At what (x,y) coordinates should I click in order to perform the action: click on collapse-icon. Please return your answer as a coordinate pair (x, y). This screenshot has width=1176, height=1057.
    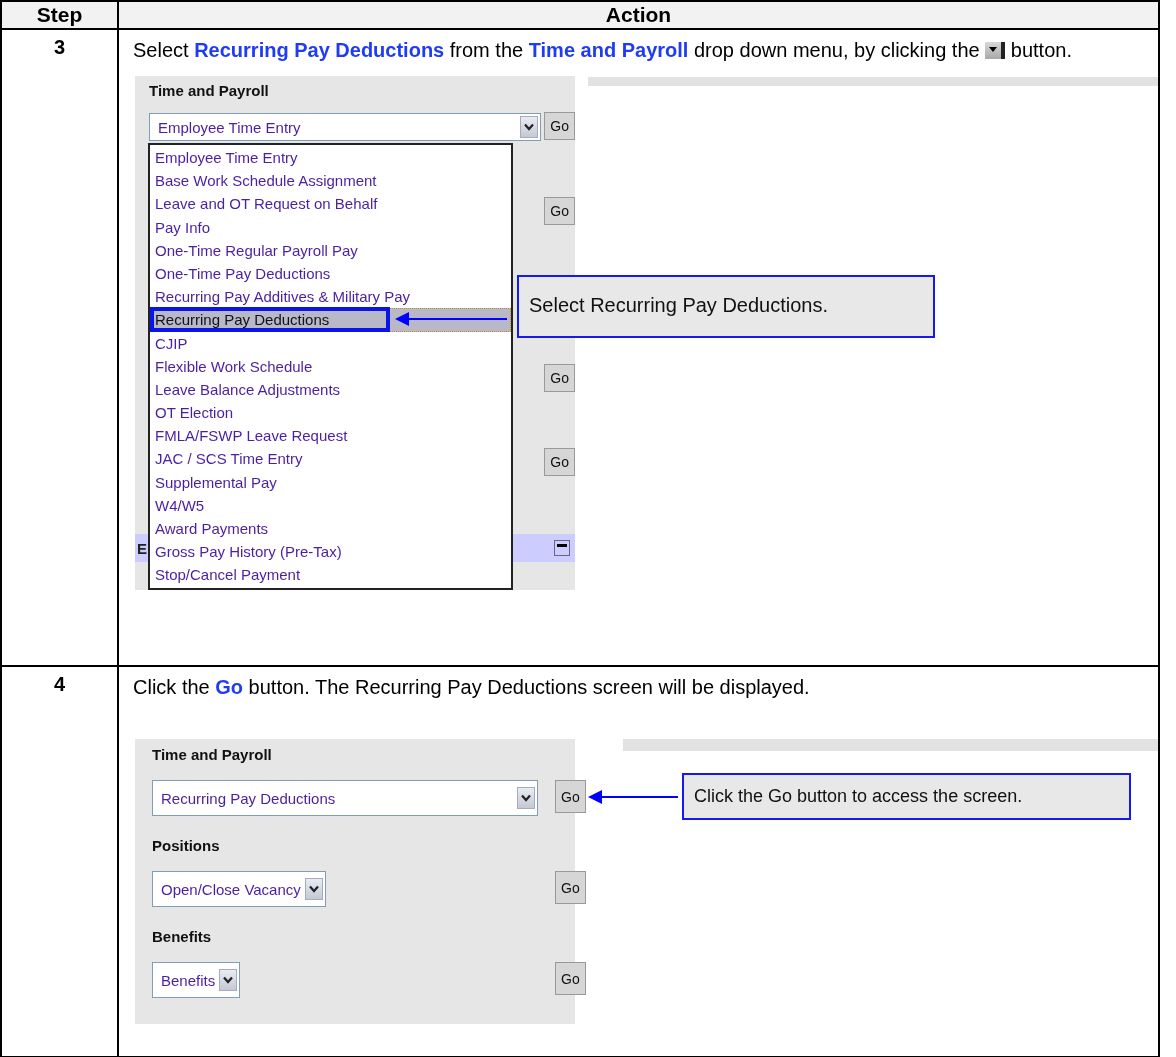
    Looking at the image, I should click on (562, 548).